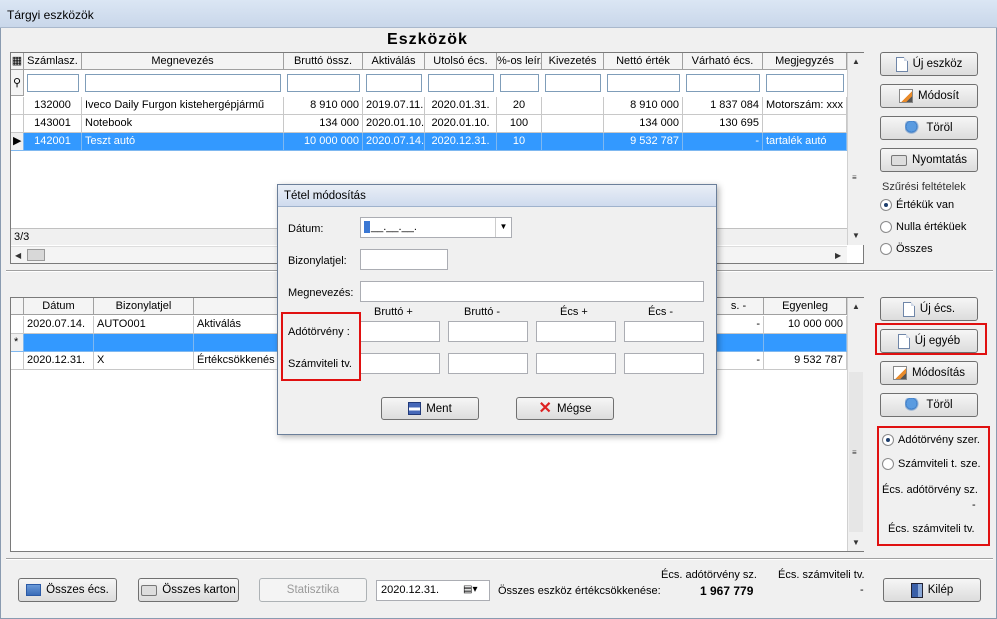  I want to click on row-selector: *, so click(17, 343).